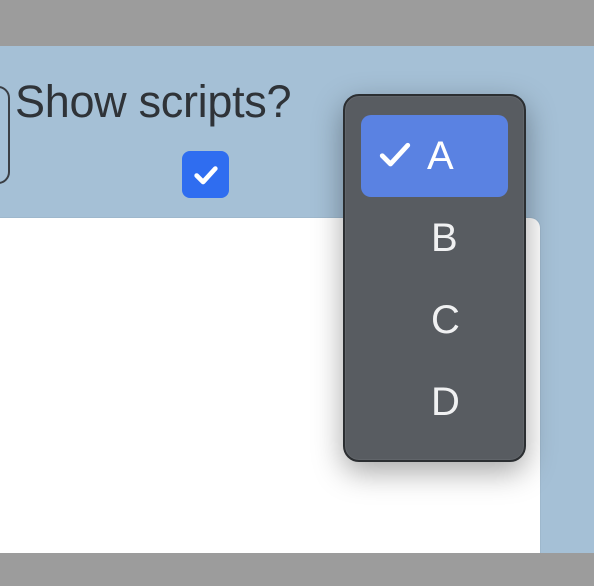 Image resolution: width=594 pixels, height=586 pixels. I want to click on dropdown-option-c: C, so click(434, 320).